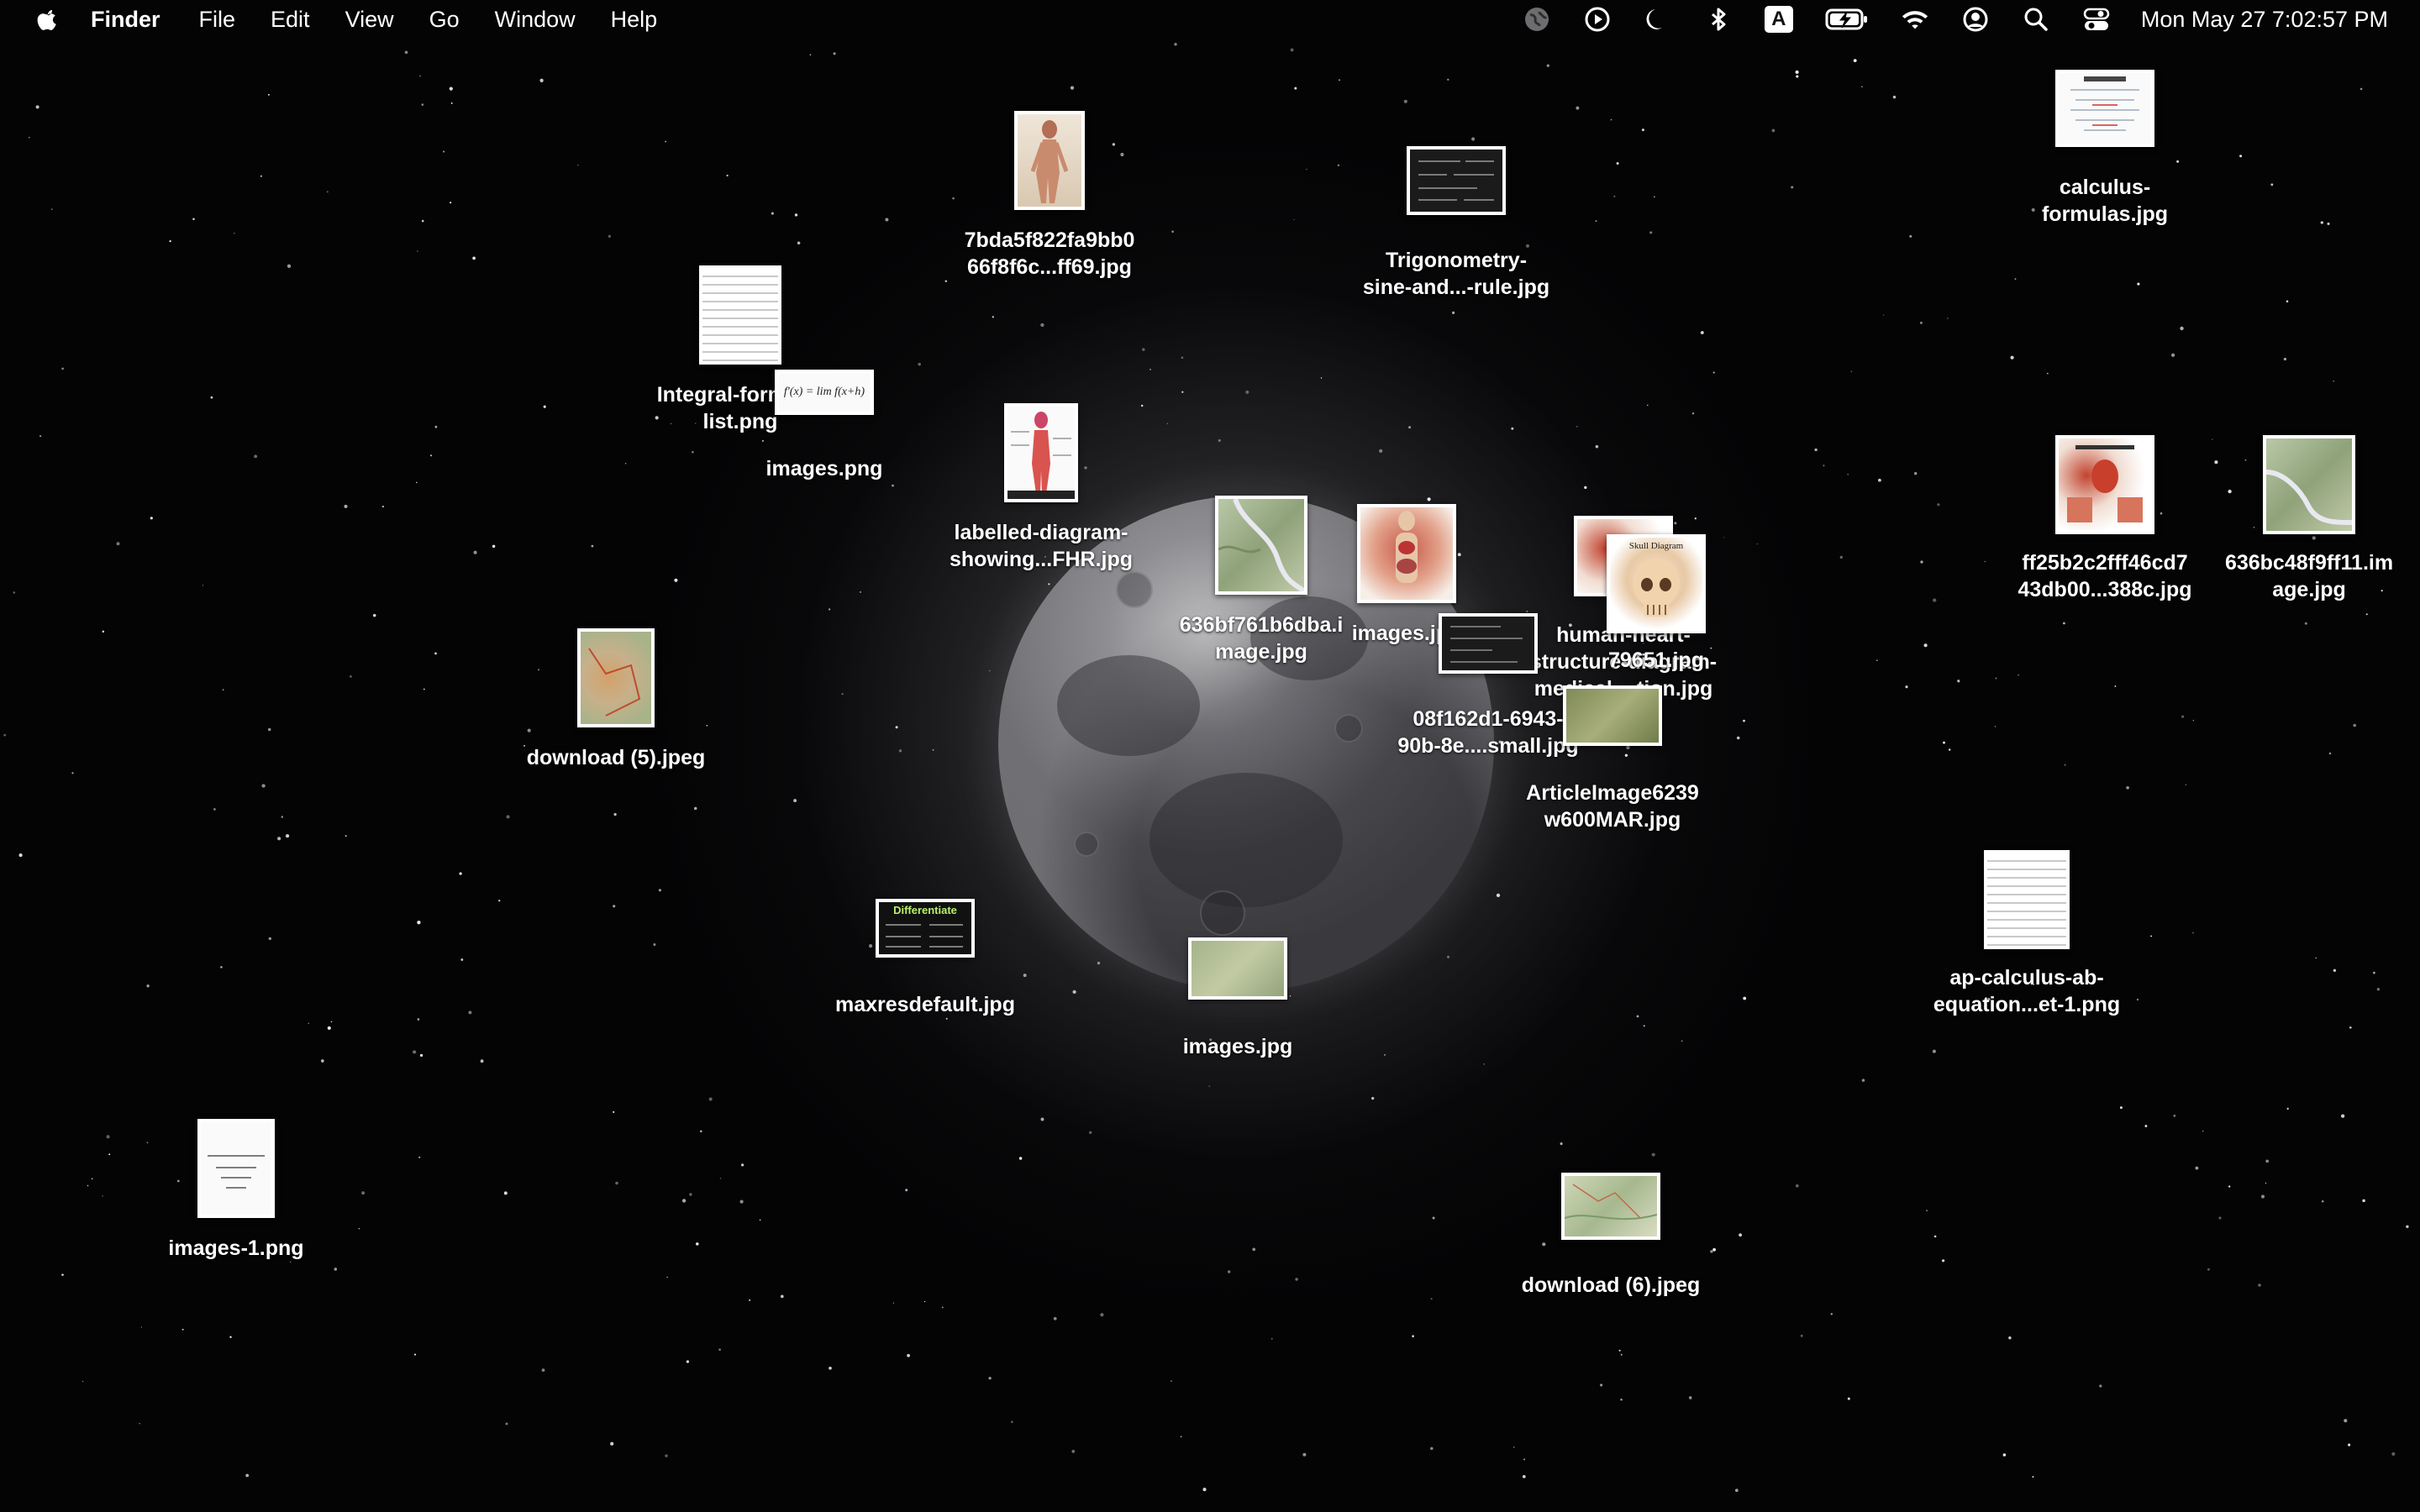  Describe the element at coordinates (926, 928) in the screenshot. I see `file-thumbnail: Differentiate` at that location.